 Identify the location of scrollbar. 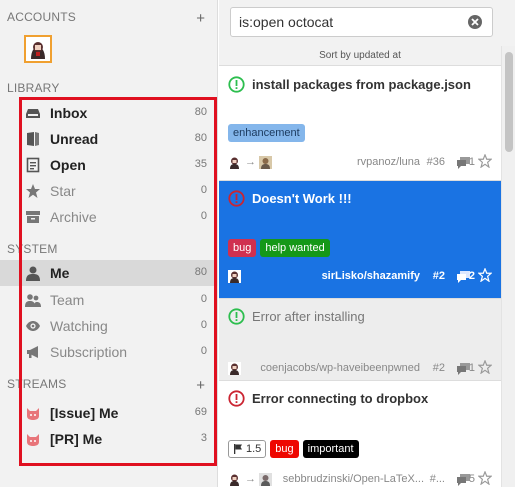
(508, 266).